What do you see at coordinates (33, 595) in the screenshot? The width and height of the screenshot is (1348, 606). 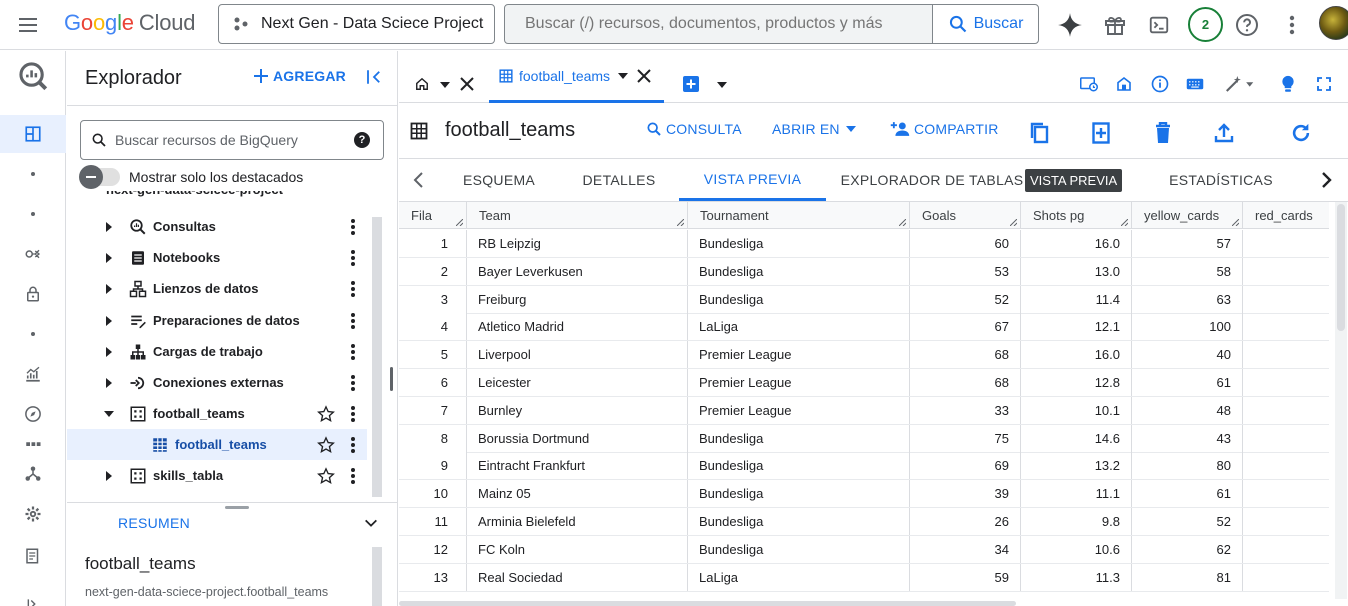 I see `expand-icon` at bounding box center [33, 595].